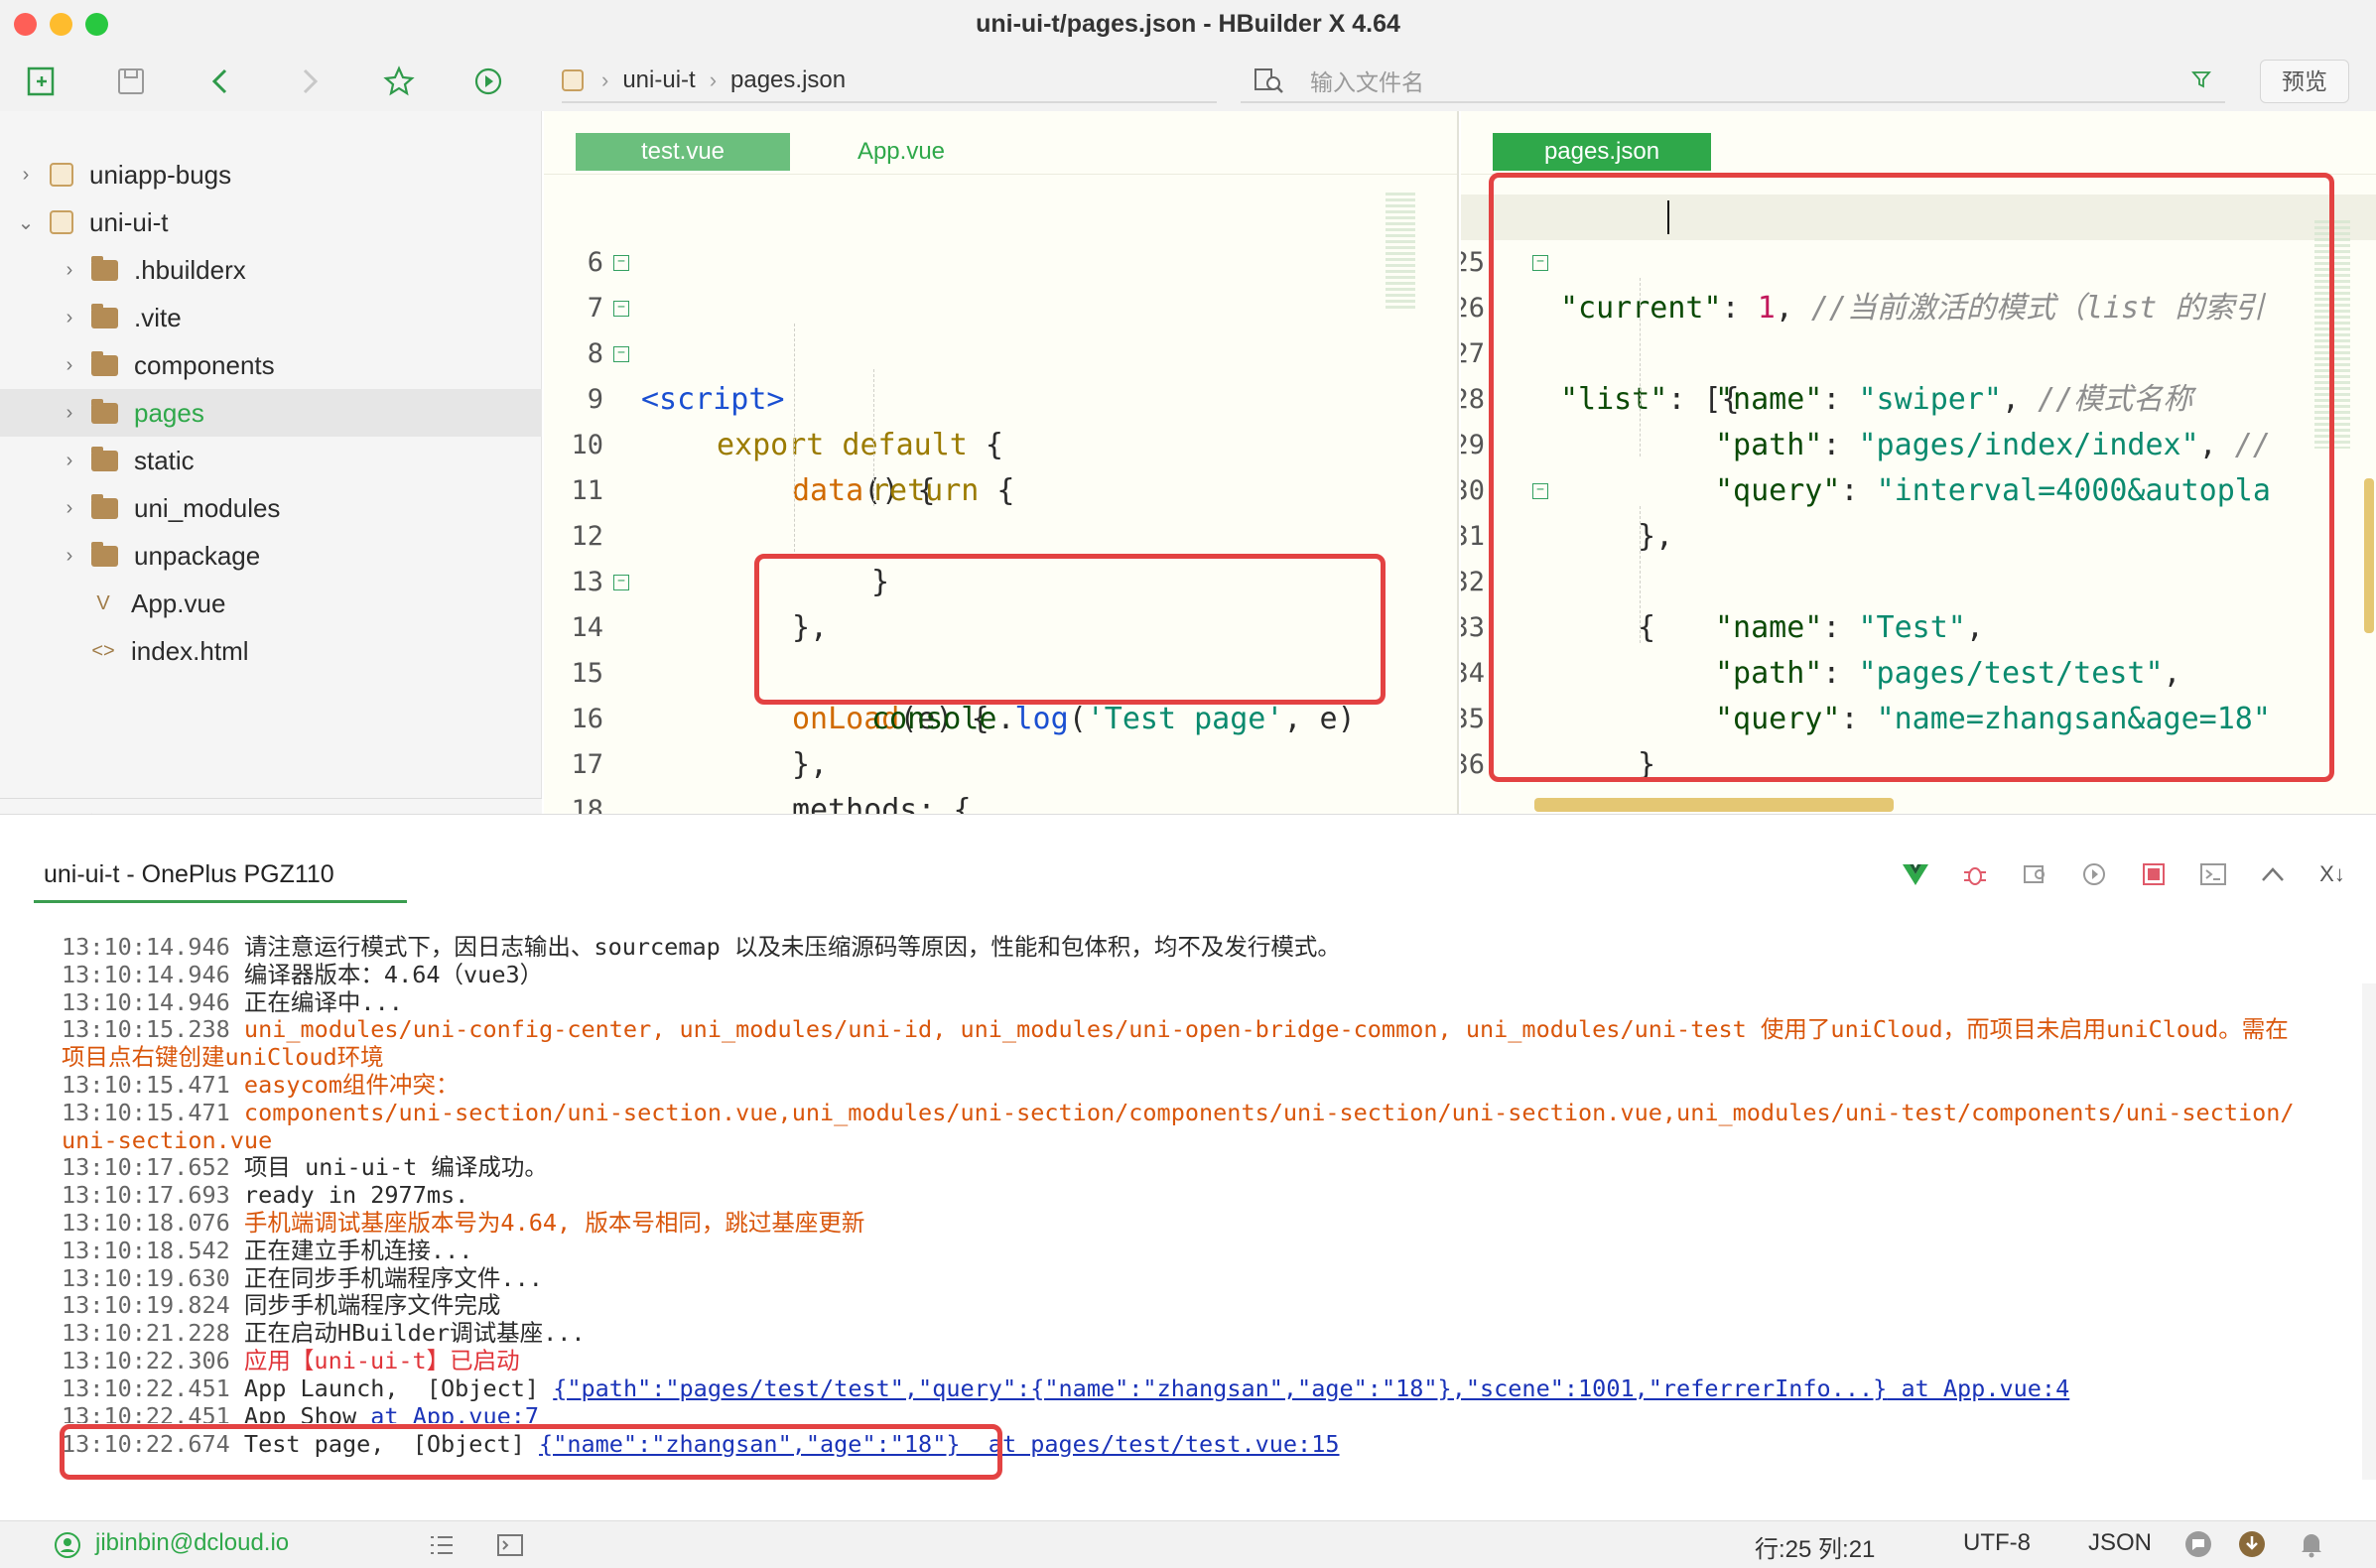 The width and height of the screenshot is (2376, 1568). Describe the element at coordinates (190, 269) in the screenshot. I see `tree-item-label: .hbuilderx` at that location.